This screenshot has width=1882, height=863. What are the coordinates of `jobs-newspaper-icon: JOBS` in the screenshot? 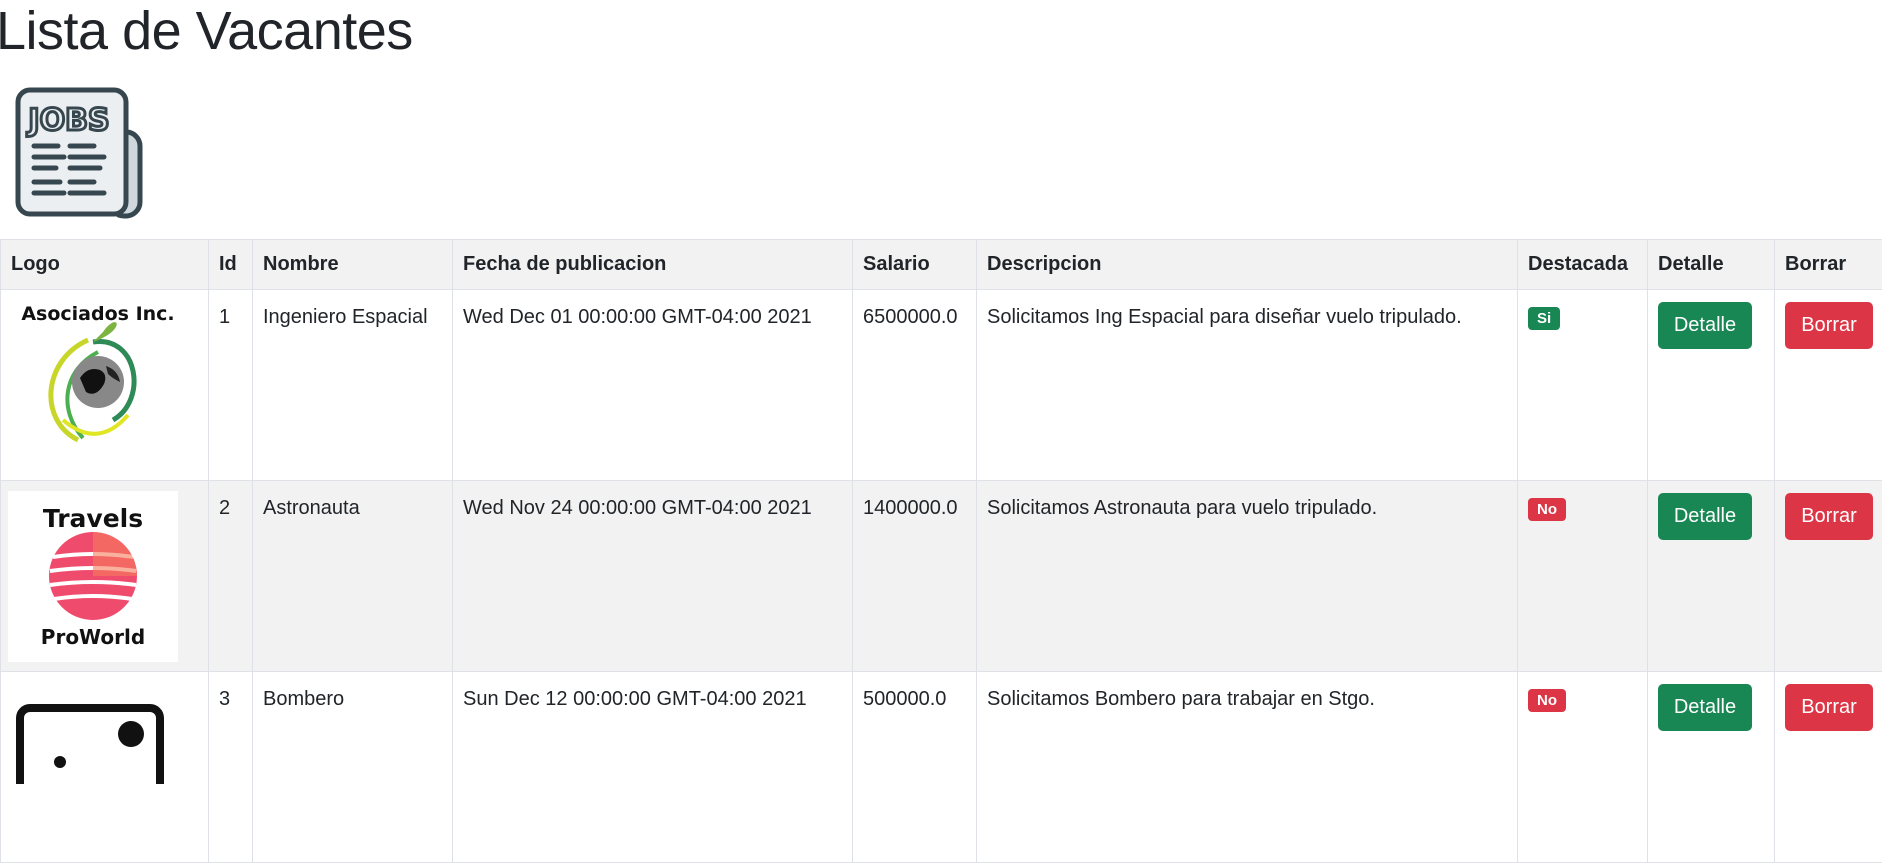 It's located at (82, 153).